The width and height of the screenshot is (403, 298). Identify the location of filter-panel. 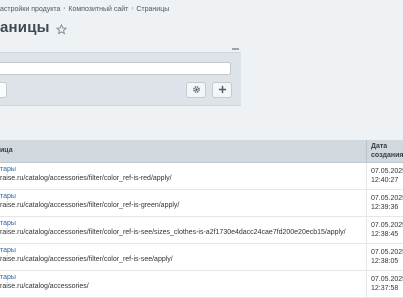
(120, 79).